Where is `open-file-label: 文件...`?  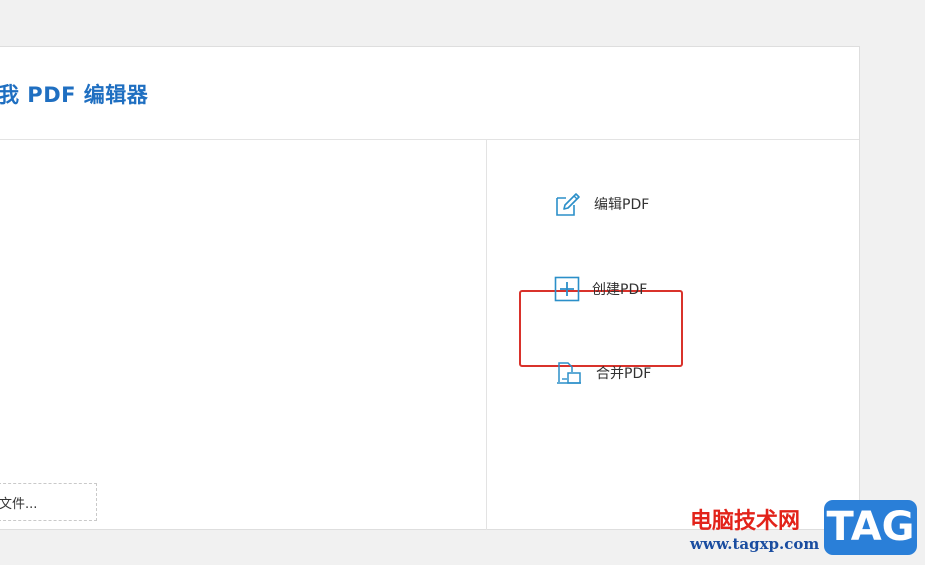
open-file-label: 文件... is located at coordinates (19, 504).